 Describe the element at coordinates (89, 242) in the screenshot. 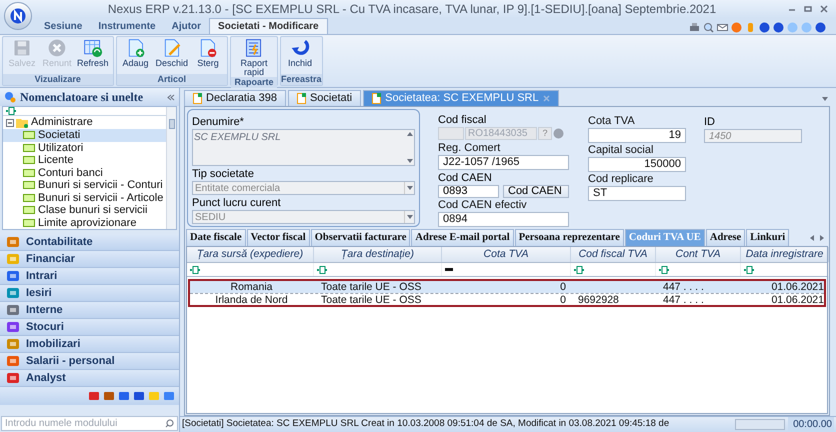

I see `module-section: Contabilitate` at that location.